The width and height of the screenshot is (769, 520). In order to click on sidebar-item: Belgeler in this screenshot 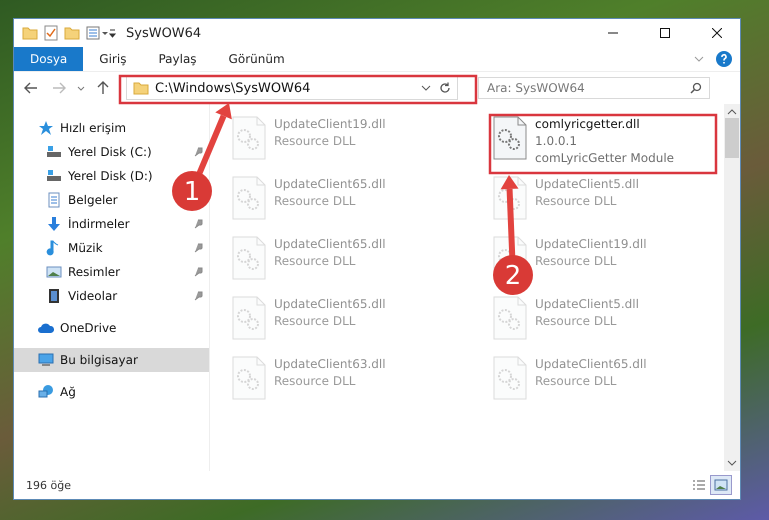, I will do `click(90, 200)`.